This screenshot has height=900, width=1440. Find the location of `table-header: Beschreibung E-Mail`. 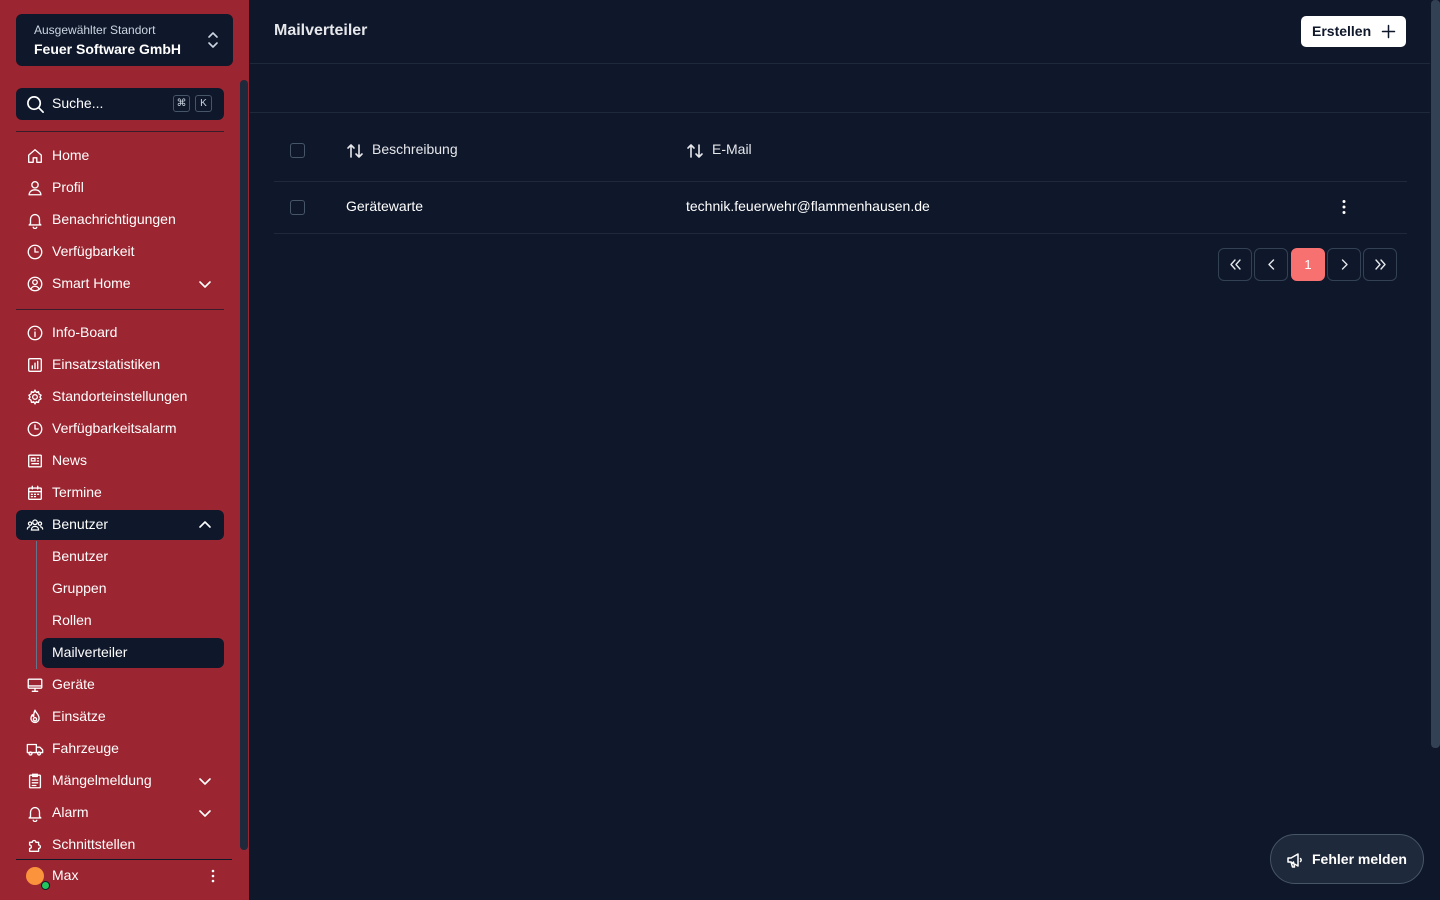

table-header: Beschreibung E-Mail is located at coordinates (840, 151).